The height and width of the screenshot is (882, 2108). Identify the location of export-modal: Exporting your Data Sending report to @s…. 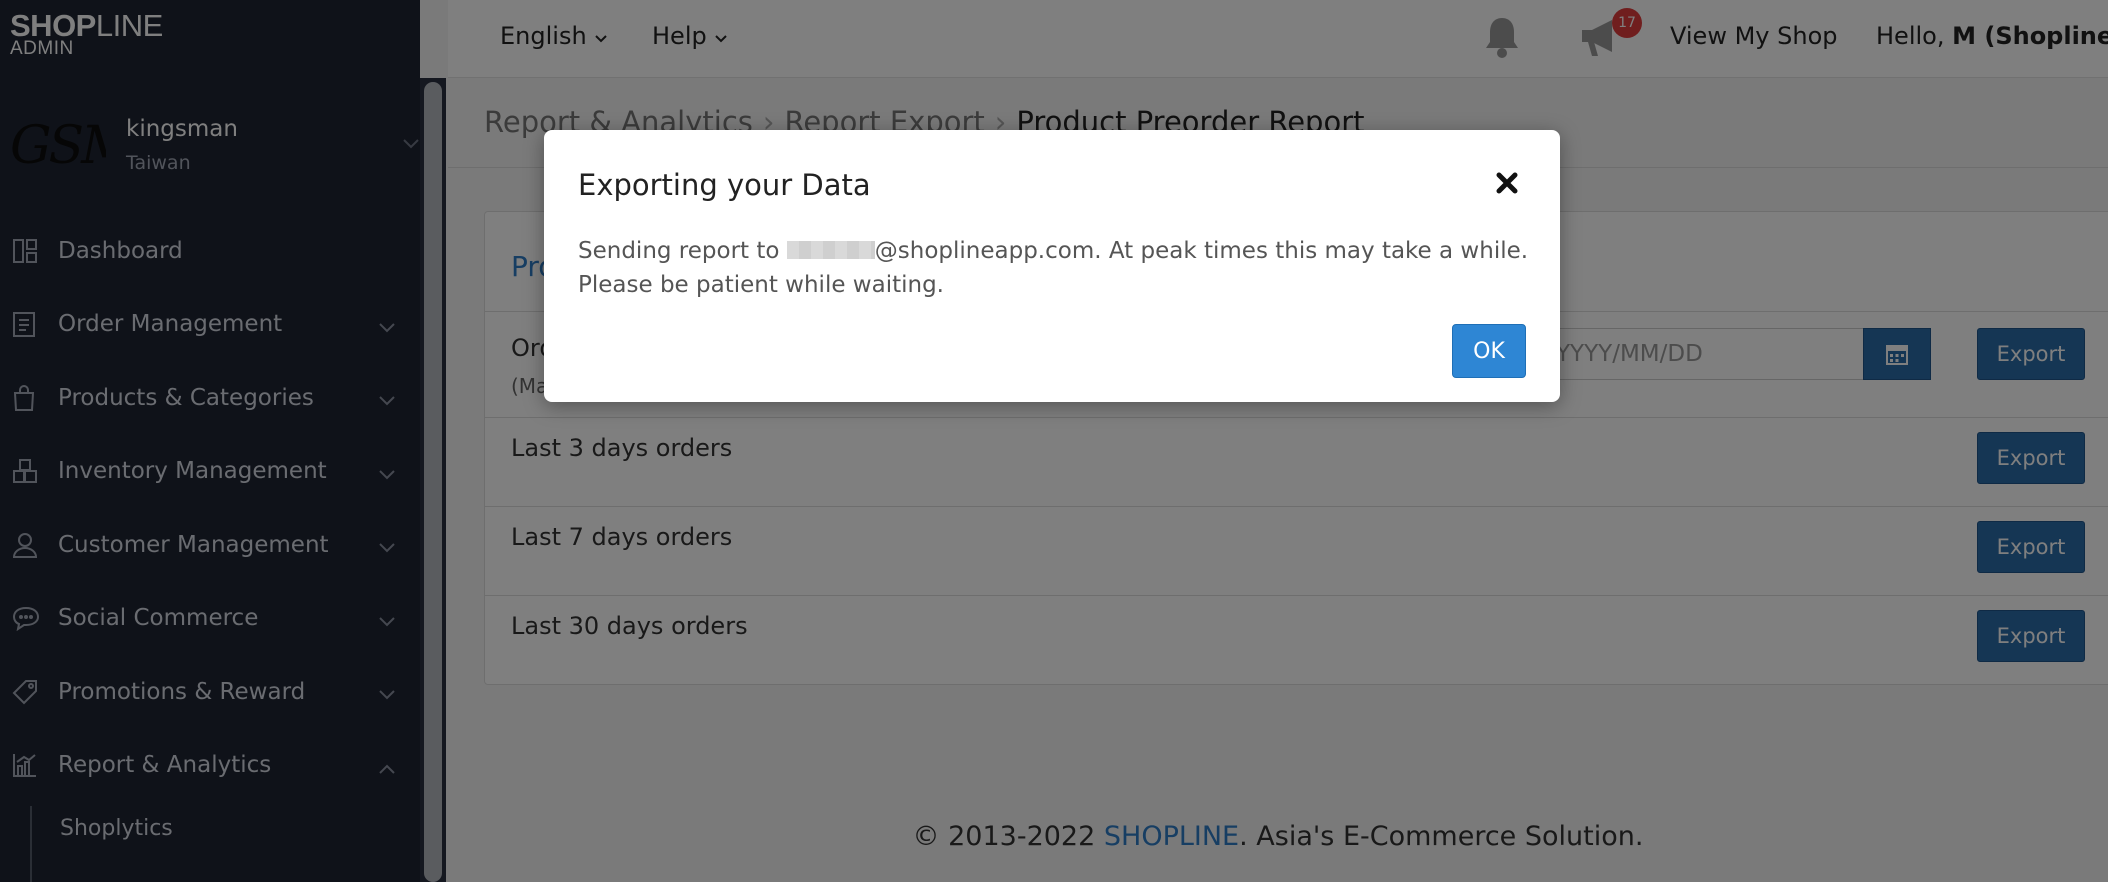
(1052, 266).